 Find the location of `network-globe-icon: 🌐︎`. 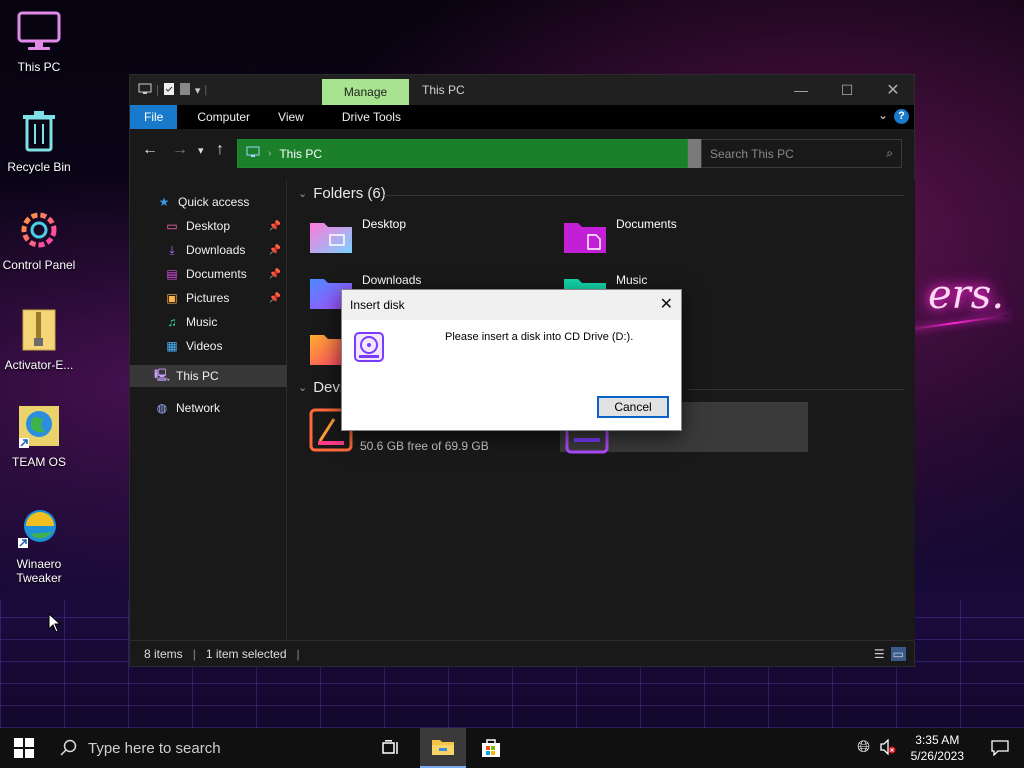

network-globe-icon: 🌐︎ is located at coordinates (864, 748).